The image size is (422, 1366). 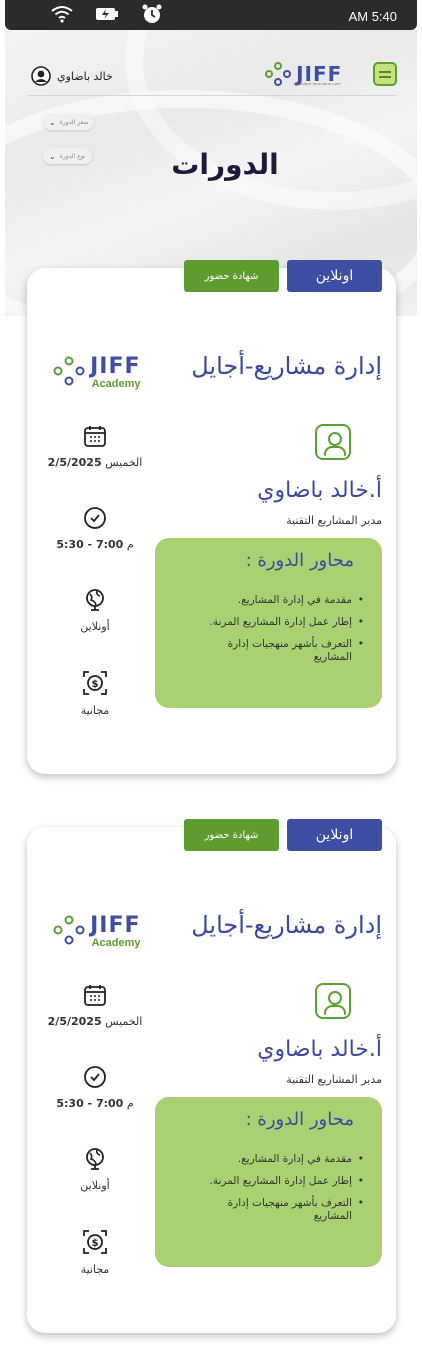 What do you see at coordinates (62, 14) in the screenshot?
I see `wifi-icon` at bounding box center [62, 14].